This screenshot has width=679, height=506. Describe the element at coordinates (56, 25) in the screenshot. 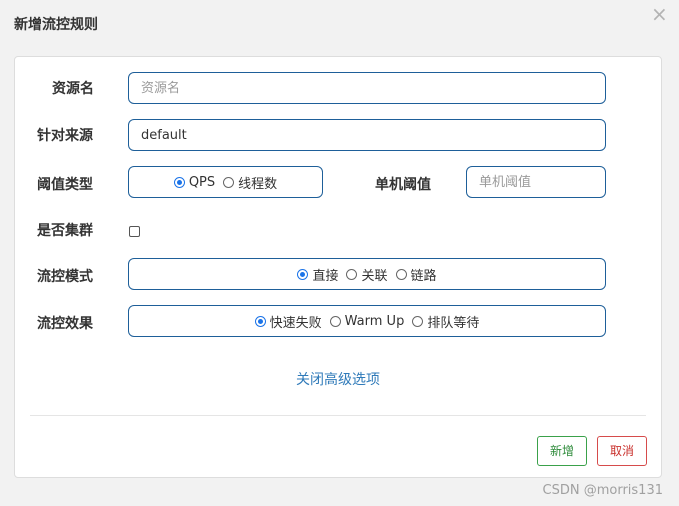

I see `dialog-title: 新增流控规则` at that location.